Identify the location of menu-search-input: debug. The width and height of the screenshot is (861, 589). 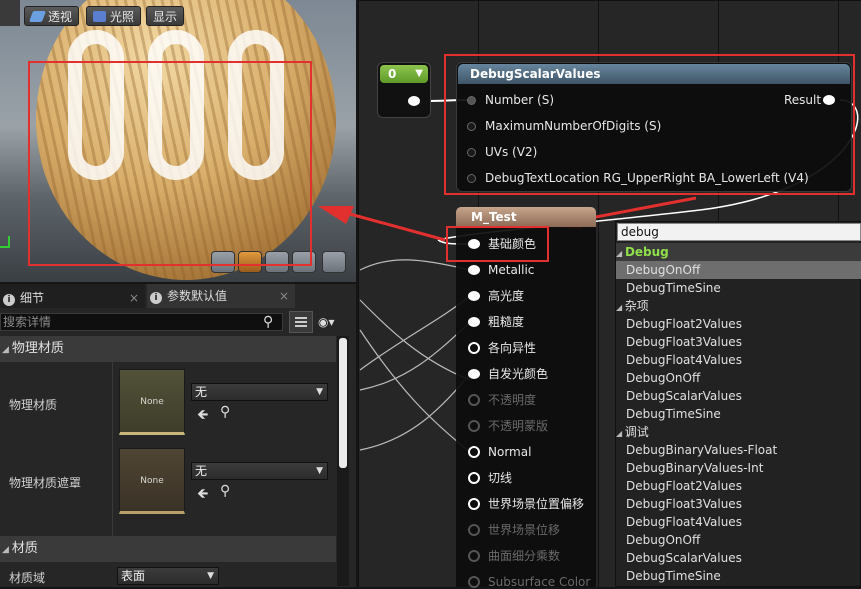
(739, 232).